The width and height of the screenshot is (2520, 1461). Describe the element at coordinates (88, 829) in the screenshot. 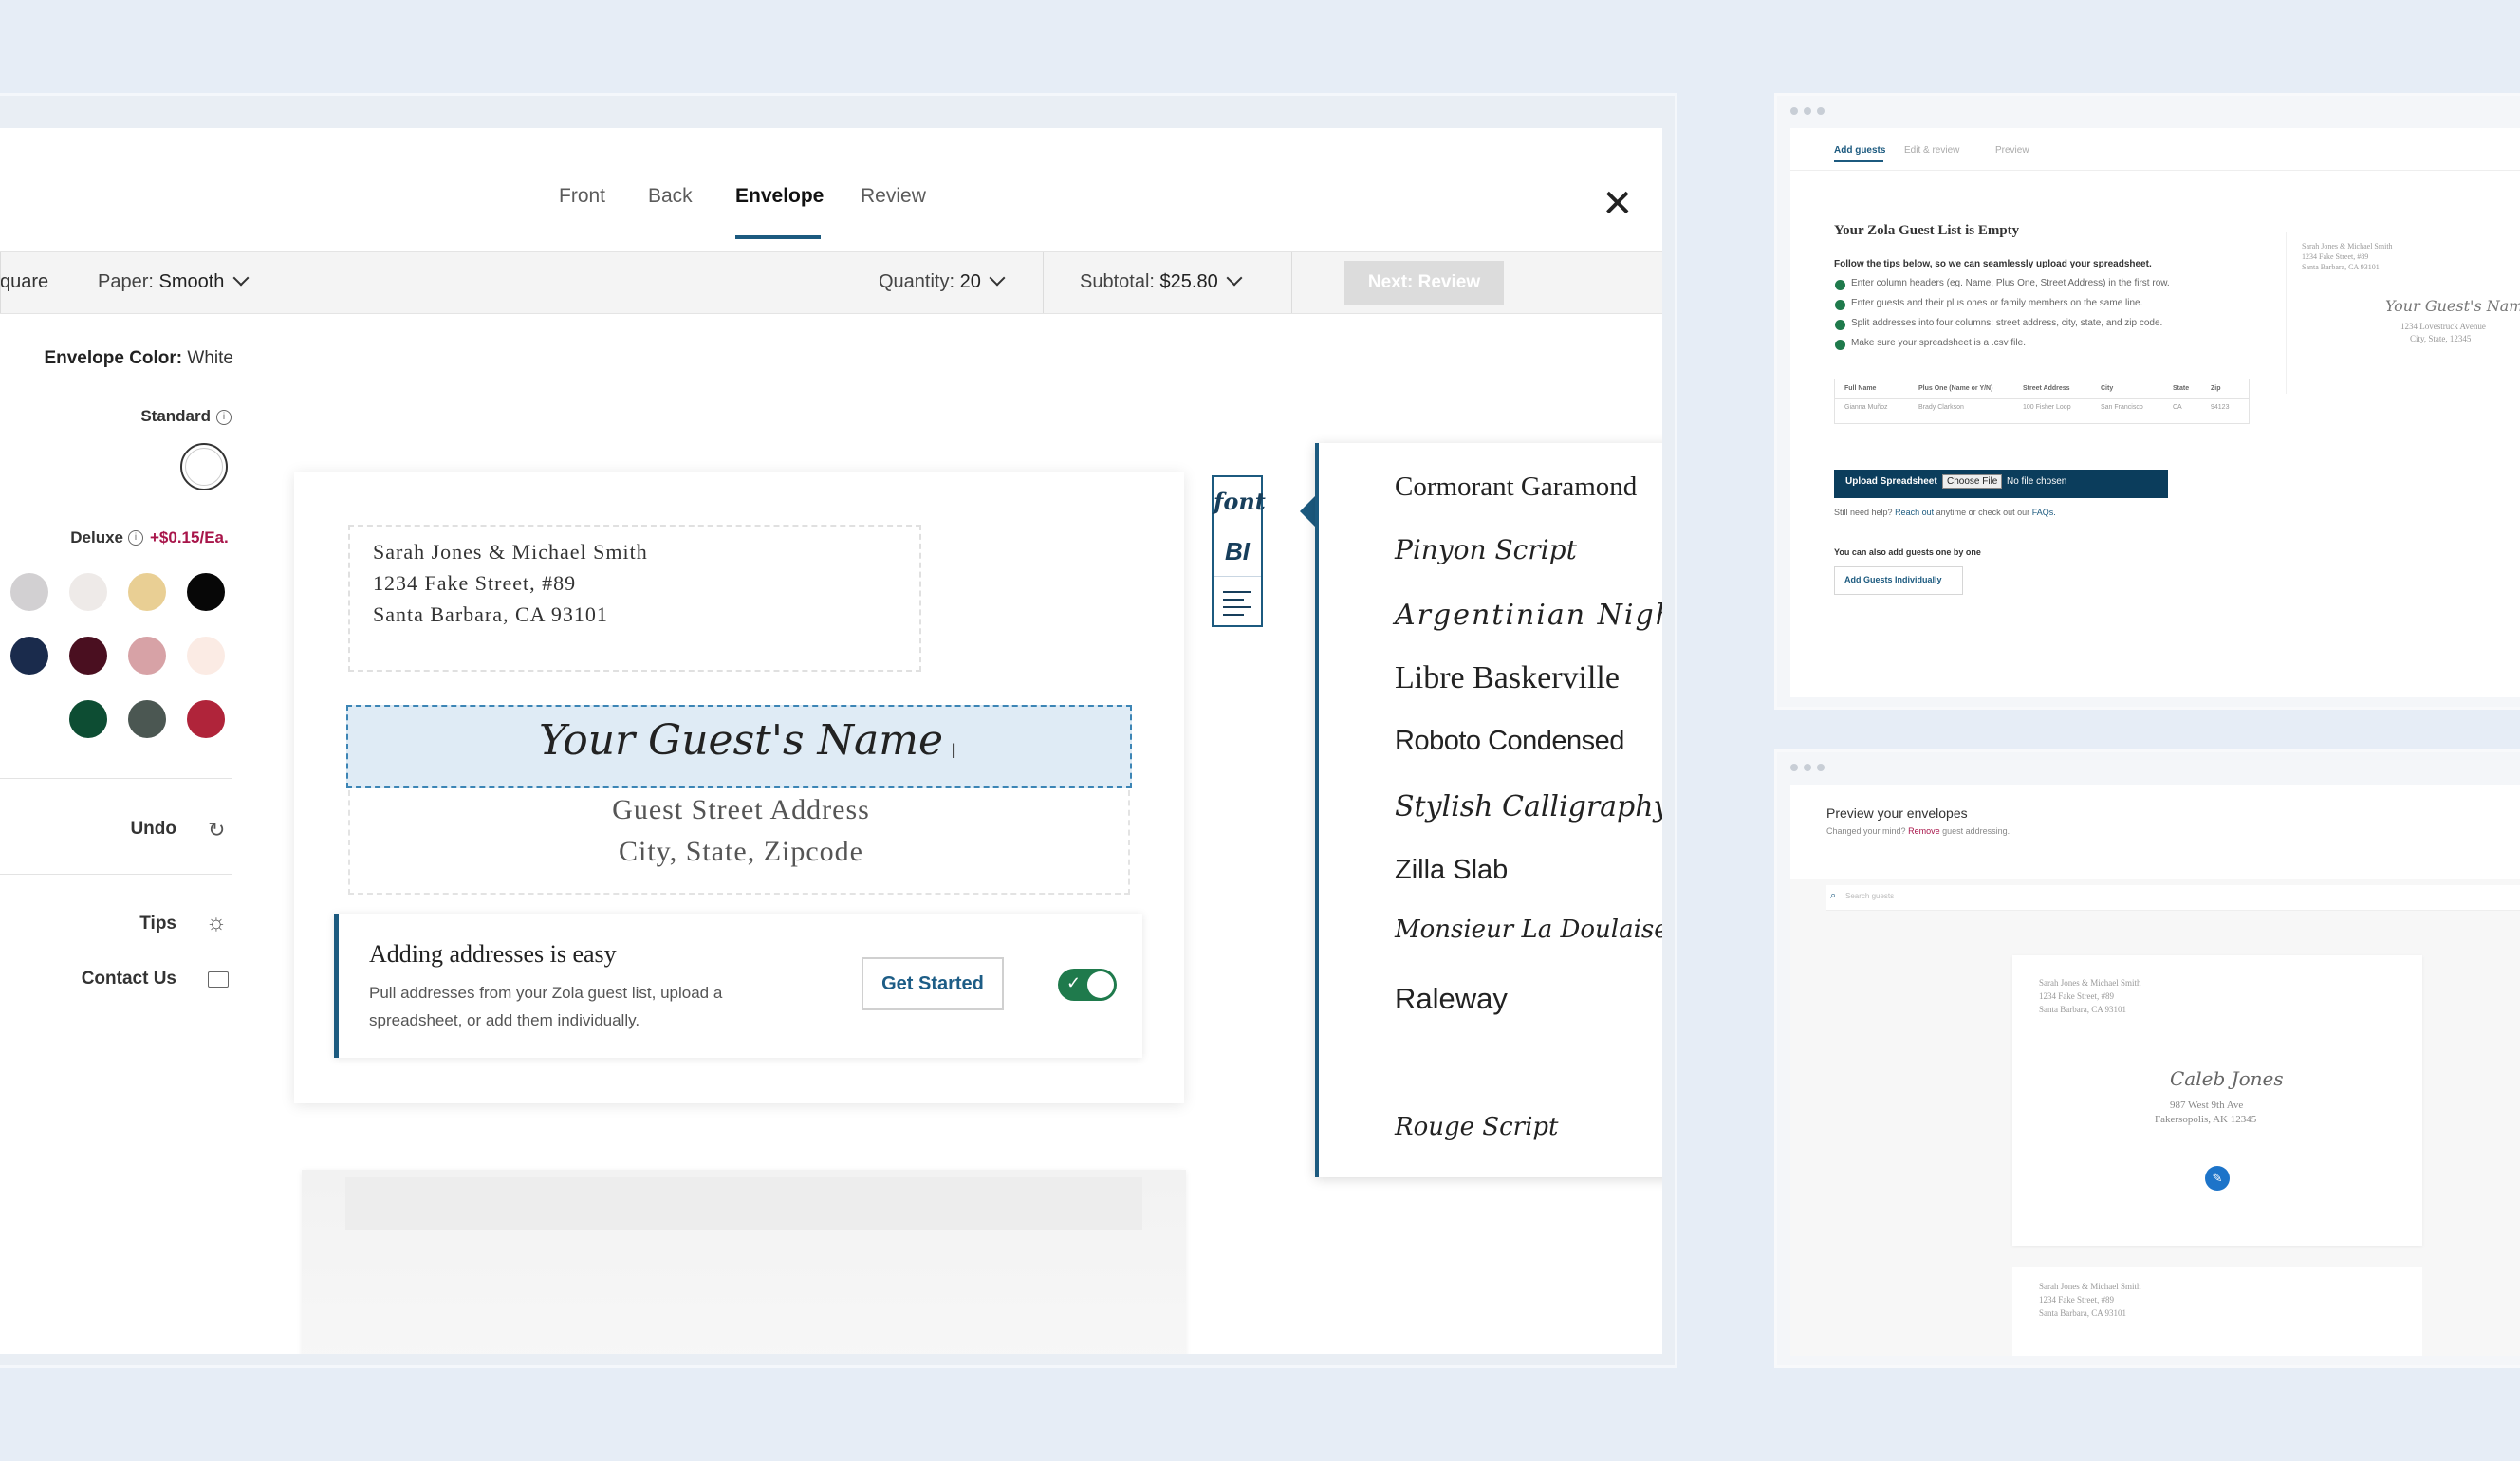

I see `undo-label: Undo` at that location.